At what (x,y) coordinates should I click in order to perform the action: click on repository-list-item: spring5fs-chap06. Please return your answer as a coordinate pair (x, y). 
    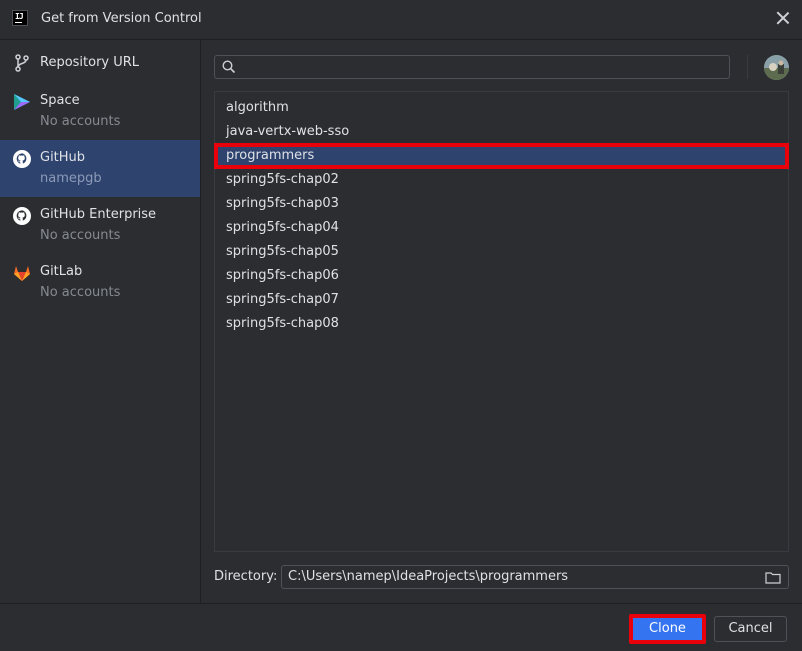
    Looking at the image, I should click on (501, 276).